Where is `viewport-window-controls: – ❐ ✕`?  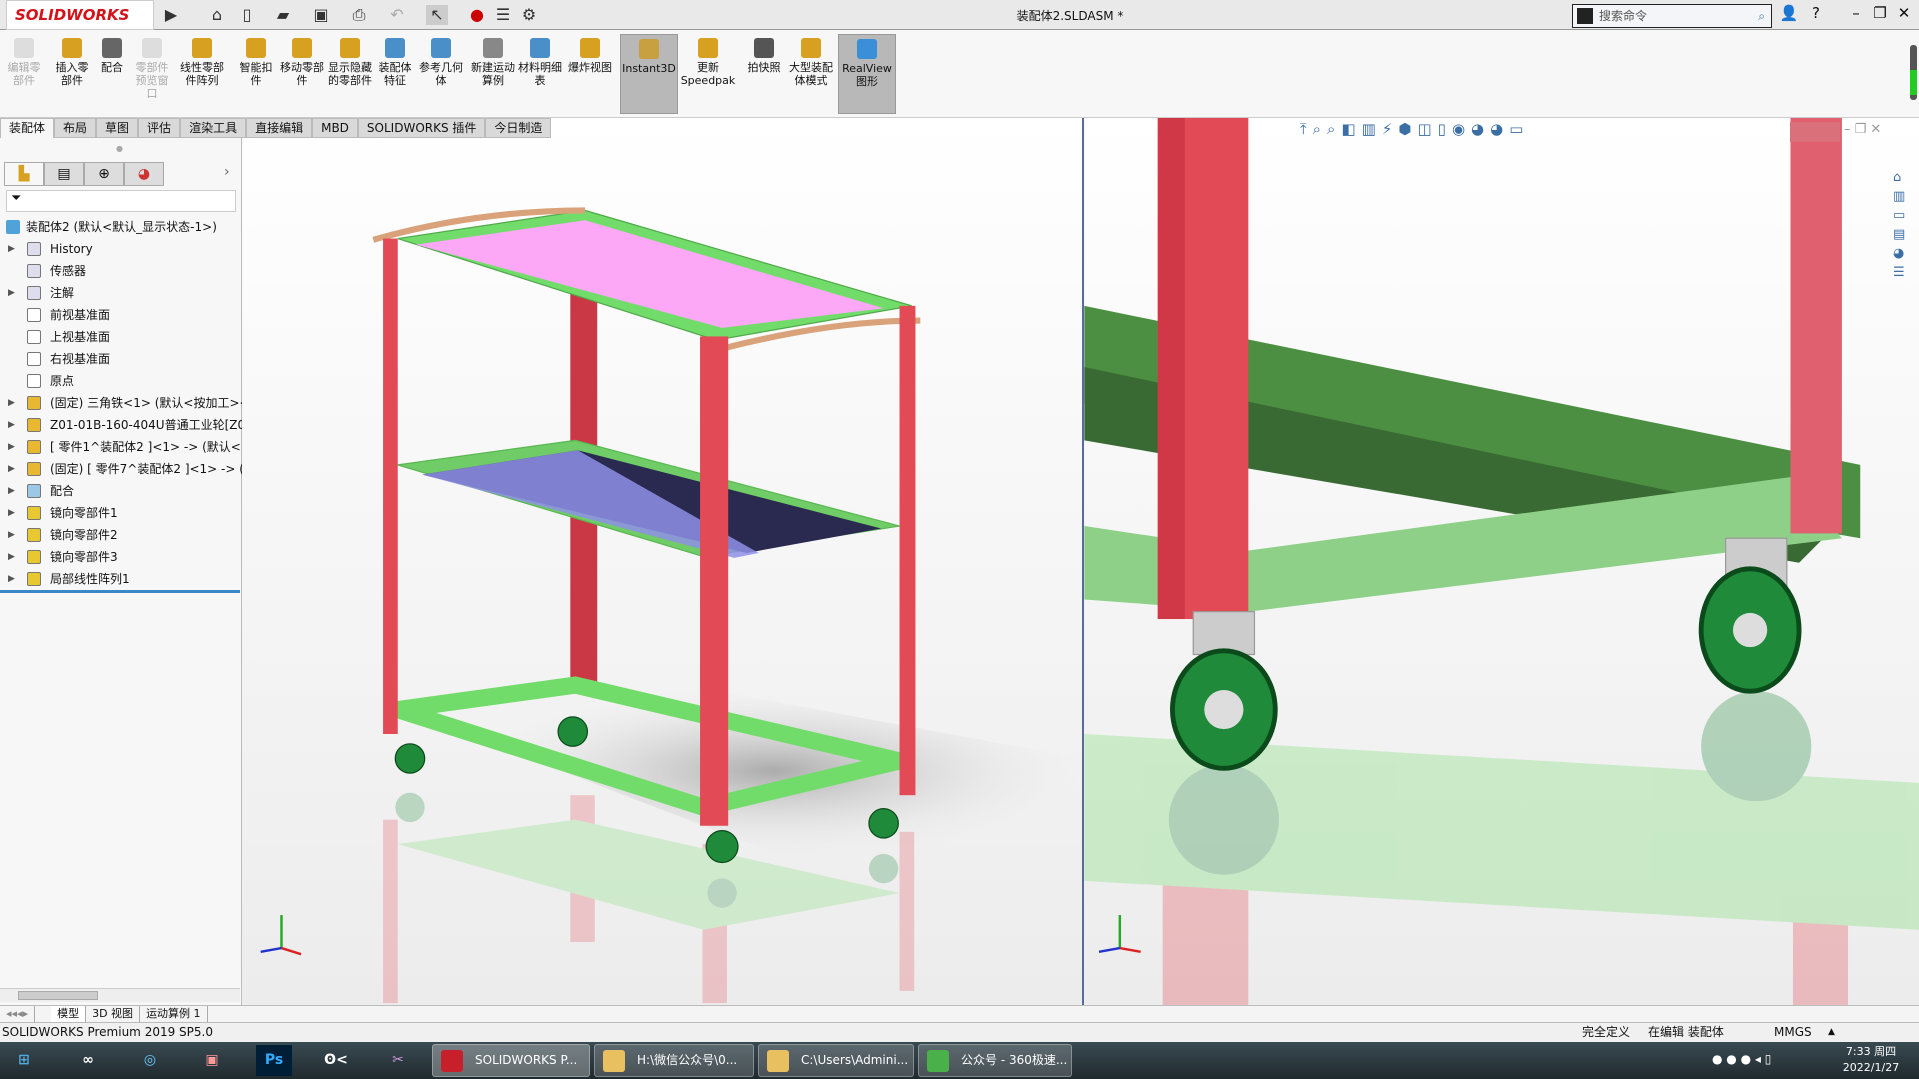
viewport-window-controls: – ❐ ✕ is located at coordinates (1862, 129).